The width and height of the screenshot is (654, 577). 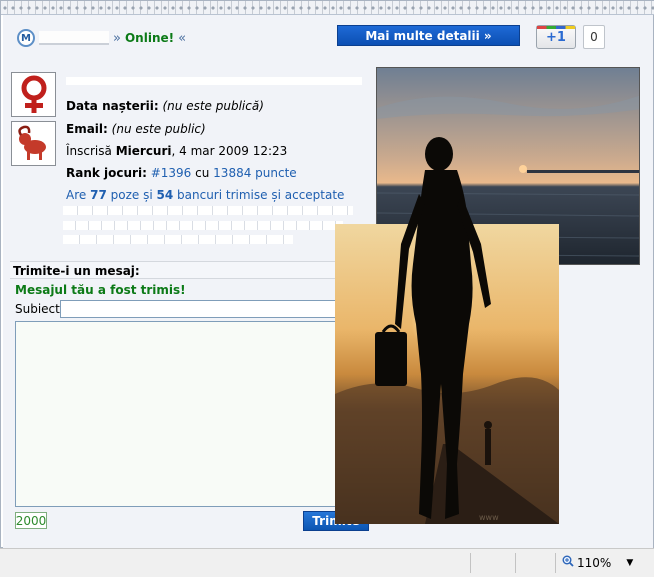 I want to click on jokes-count: 54, so click(x=165, y=195).